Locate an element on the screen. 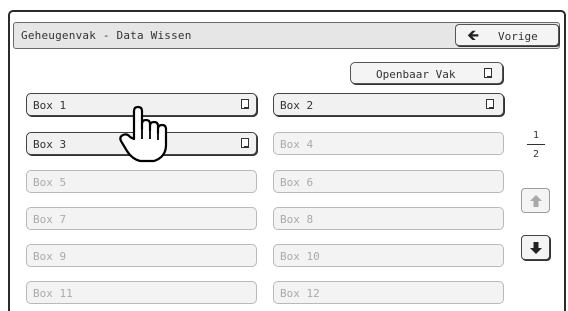 The image size is (568, 311). box-label: Box 11 is located at coordinates (53, 293).